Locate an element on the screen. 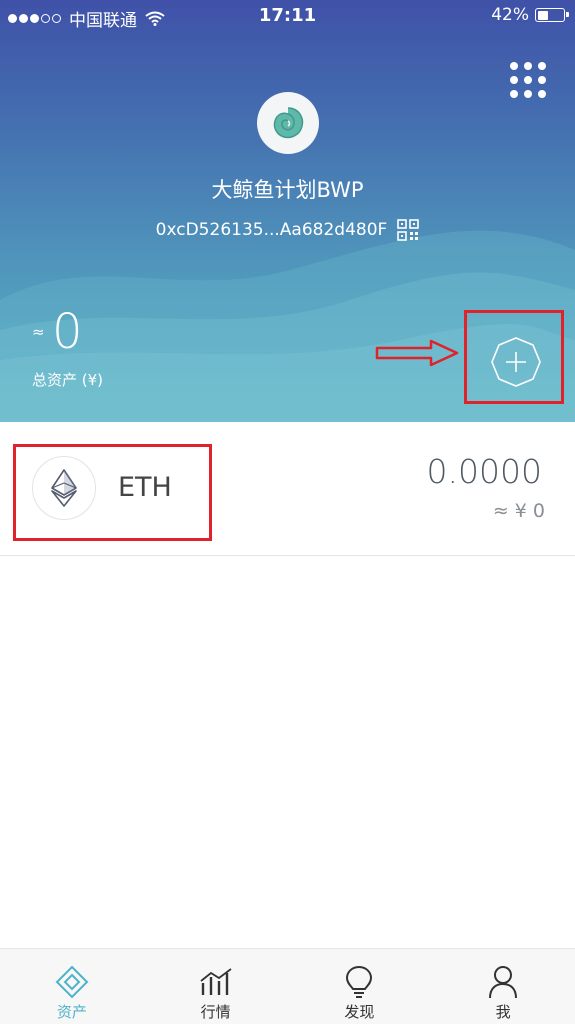 The height and width of the screenshot is (1024, 575). assets-icon is located at coordinates (72, 982).